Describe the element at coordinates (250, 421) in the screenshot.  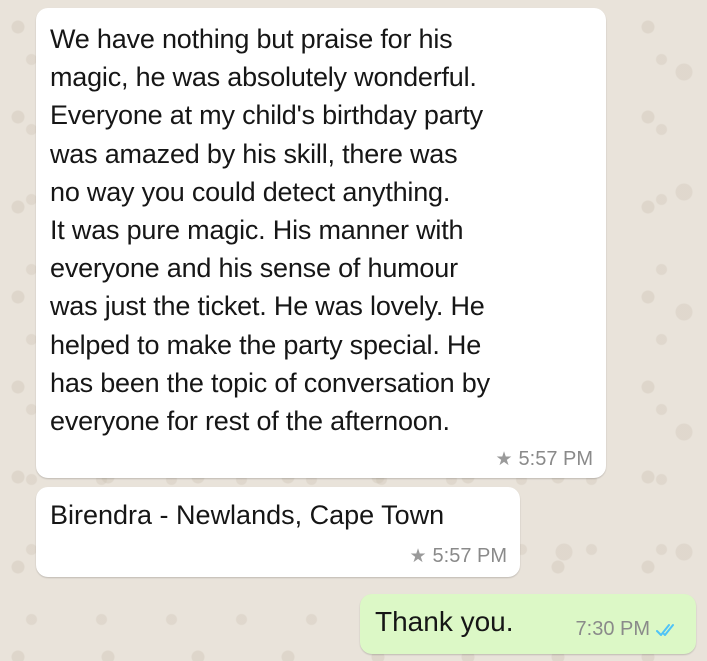
I see `message-line: everyone for rest of the afternoon.` at that location.